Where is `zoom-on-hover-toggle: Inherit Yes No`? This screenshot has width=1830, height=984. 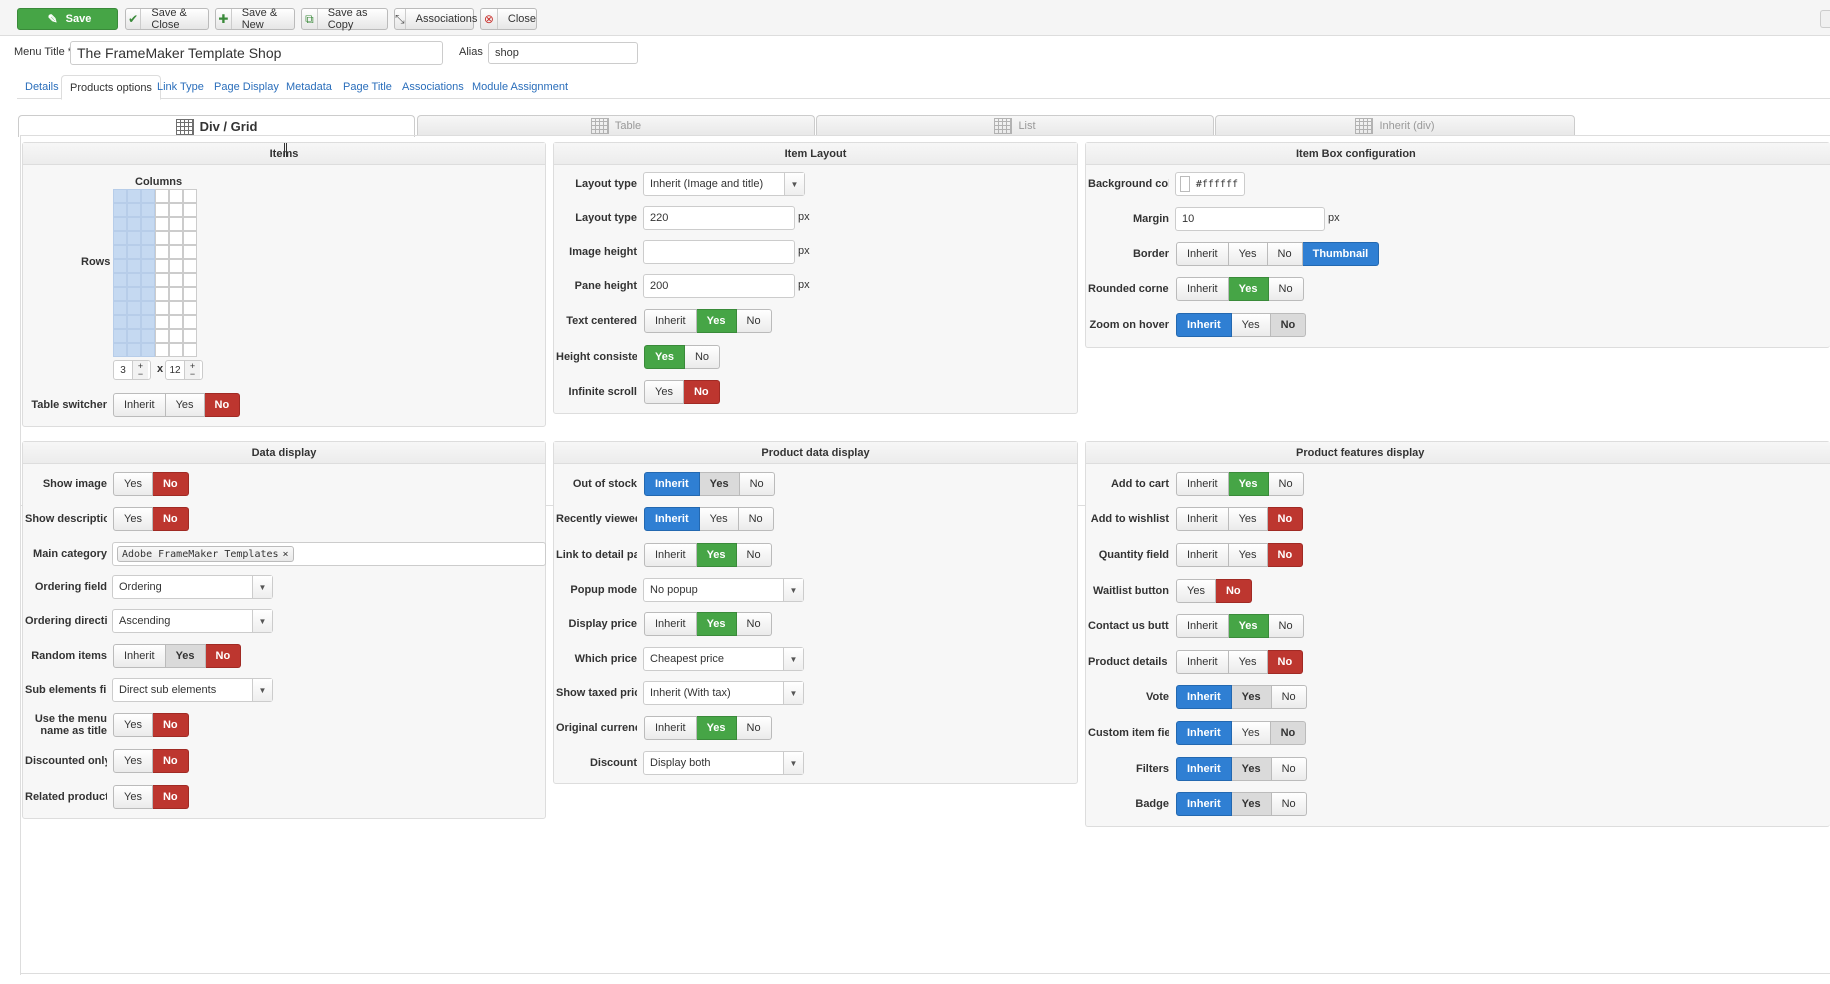
zoom-on-hover-toggle: Inherit Yes No is located at coordinates (1241, 325).